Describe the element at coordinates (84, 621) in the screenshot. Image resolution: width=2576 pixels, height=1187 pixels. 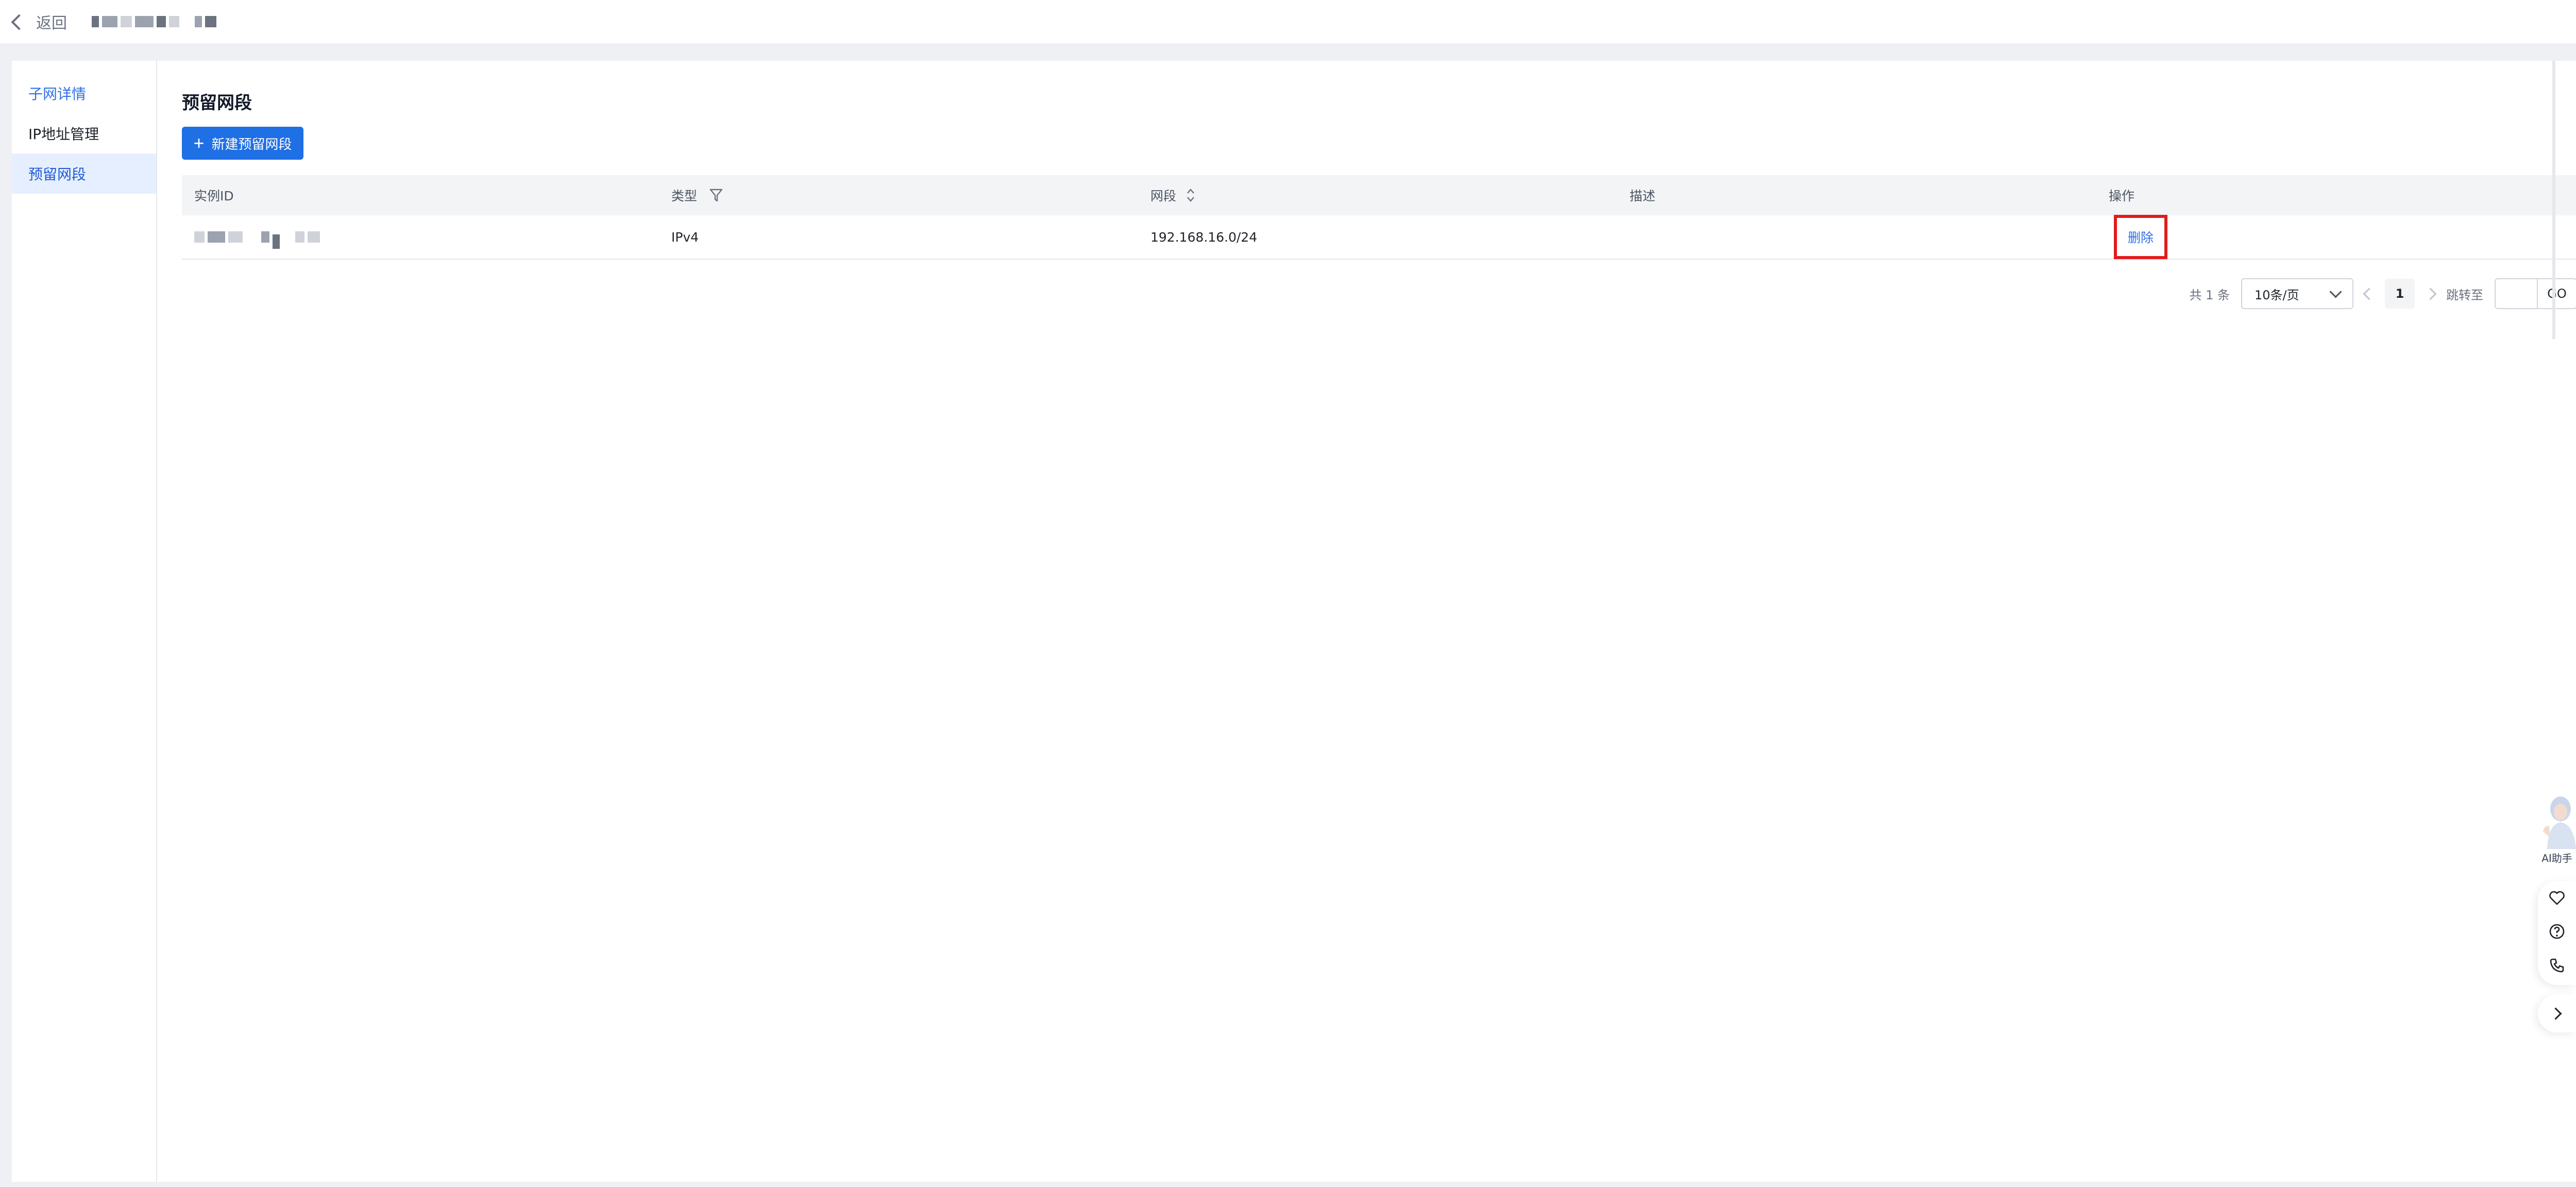
I see `sidebar: 子网详情 IP地址管理 预留网段` at that location.